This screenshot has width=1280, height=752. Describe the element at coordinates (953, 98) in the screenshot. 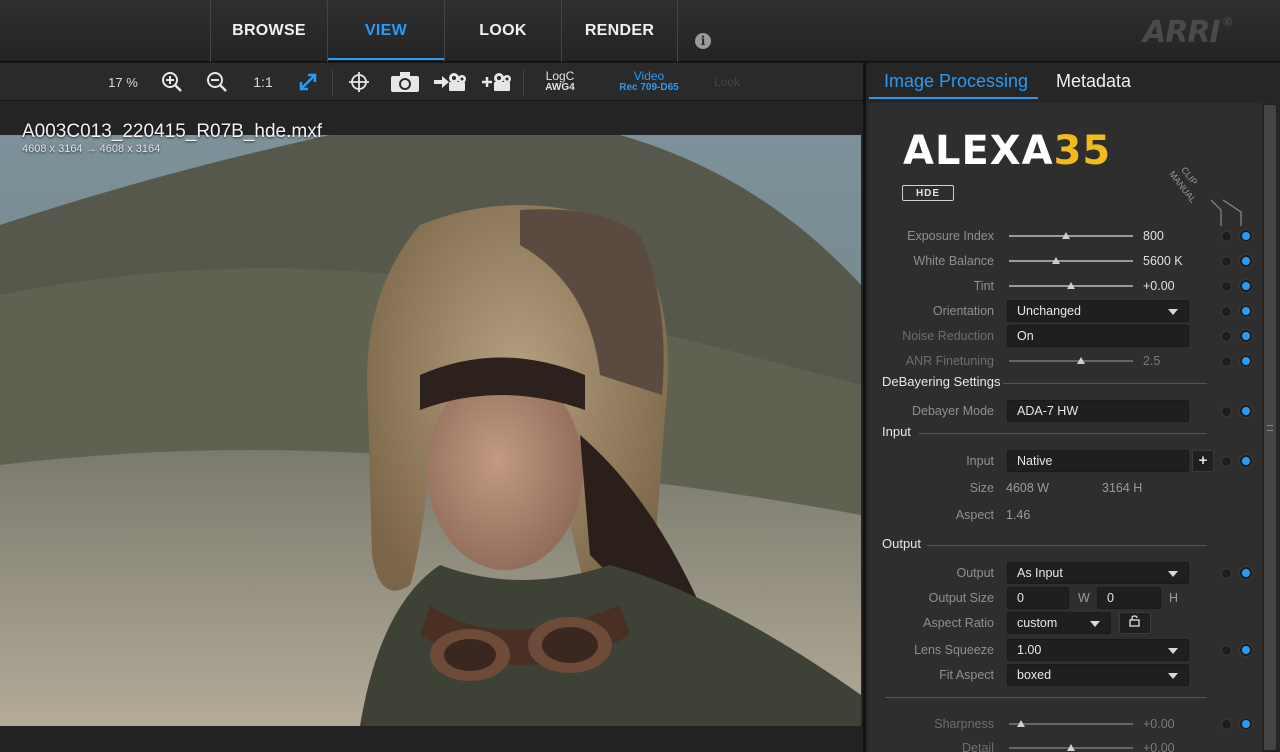

I see `active-tab-indicator` at that location.